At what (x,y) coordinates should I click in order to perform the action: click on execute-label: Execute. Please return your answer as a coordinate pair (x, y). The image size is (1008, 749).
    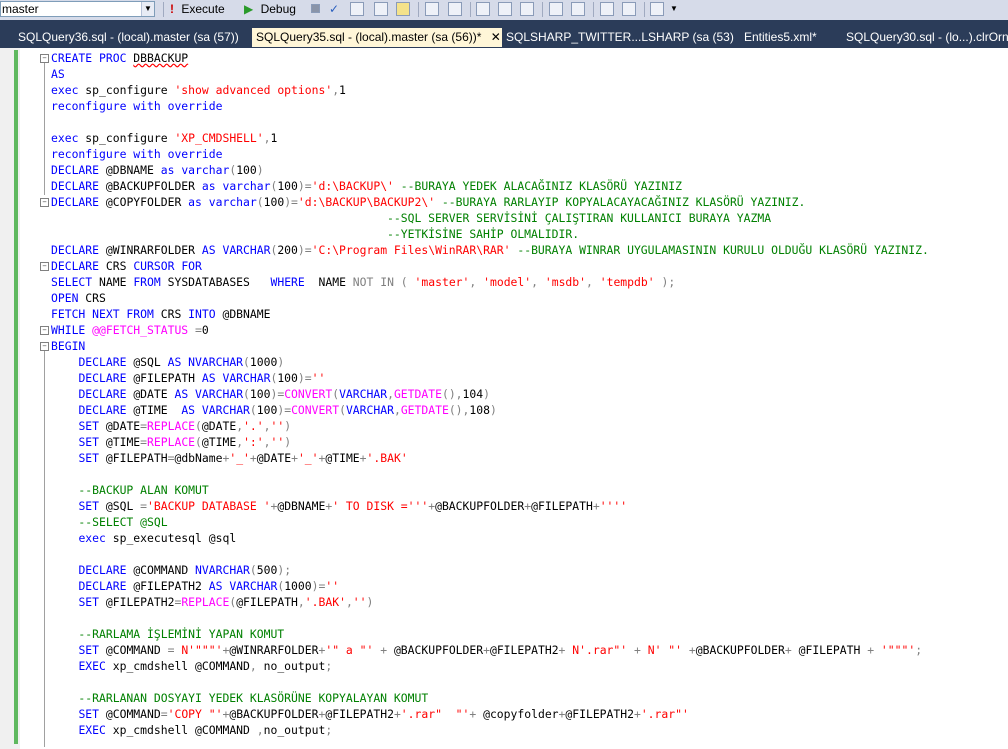
    Looking at the image, I should click on (203, 9).